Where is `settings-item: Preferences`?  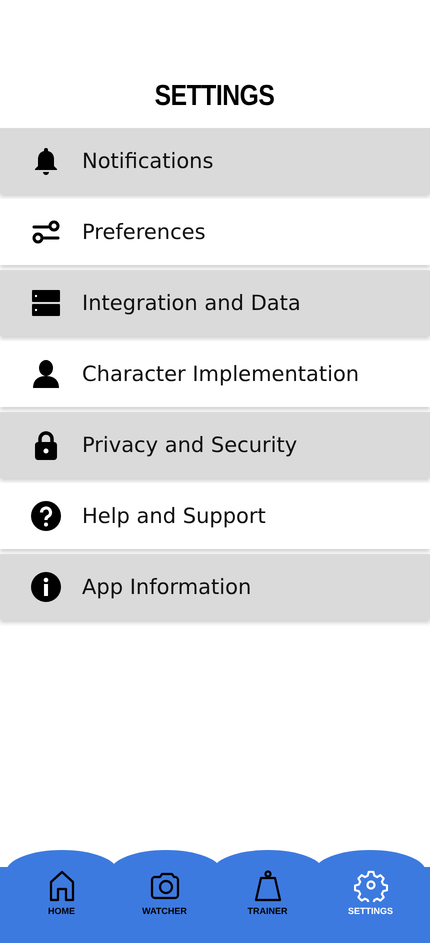
settings-item: Preferences is located at coordinates (215, 232).